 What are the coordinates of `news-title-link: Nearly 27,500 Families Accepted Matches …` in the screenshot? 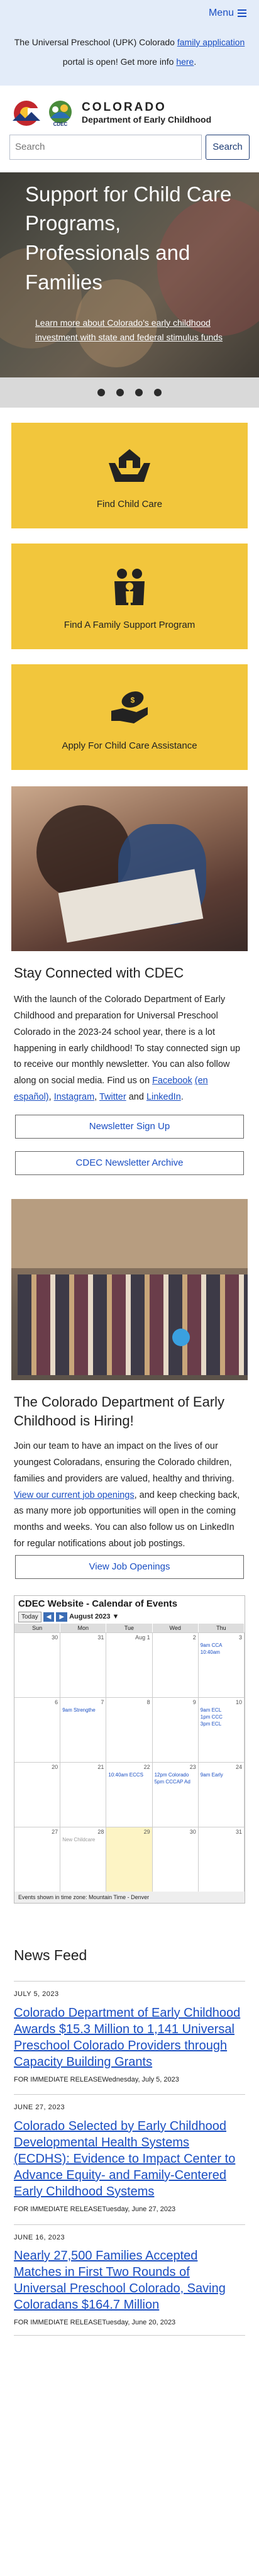 It's located at (120, 2280).